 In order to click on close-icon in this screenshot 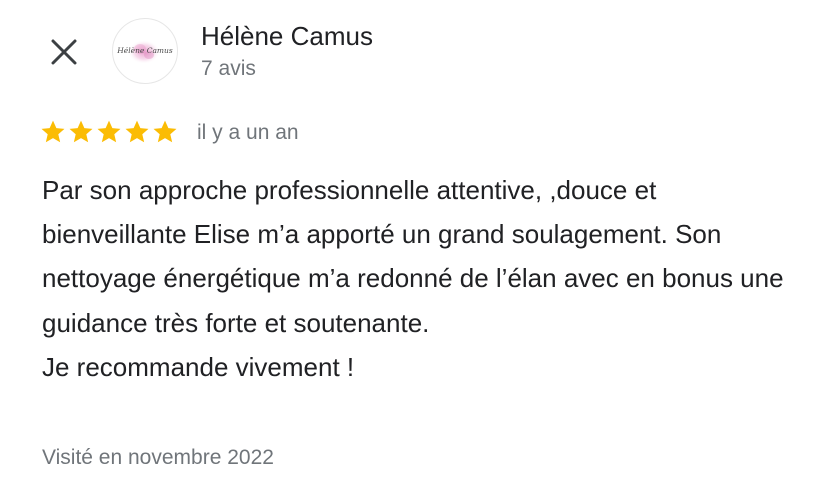, I will do `click(64, 52)`.